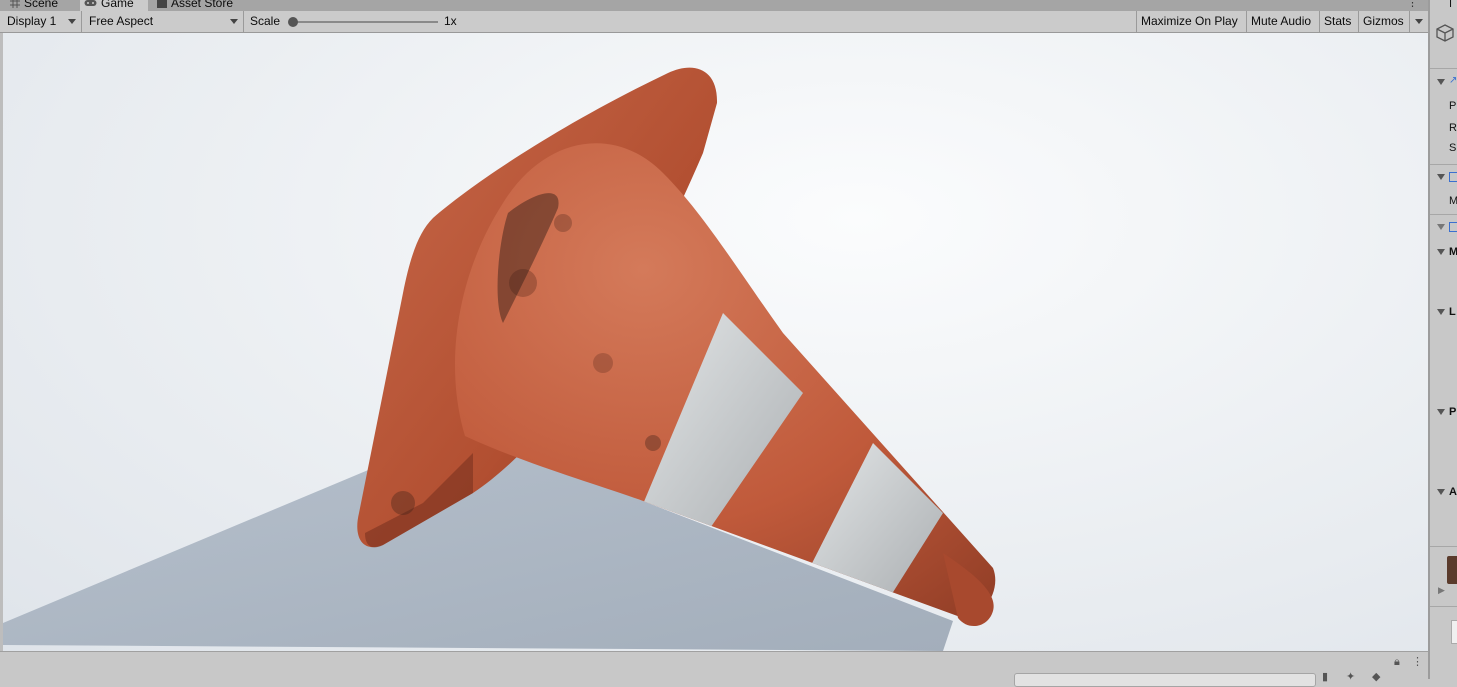 The width and height of the screenshot is (1457, 687). I want to click on aspect-dropdown-label: Free Aspect, so click(121, 21).